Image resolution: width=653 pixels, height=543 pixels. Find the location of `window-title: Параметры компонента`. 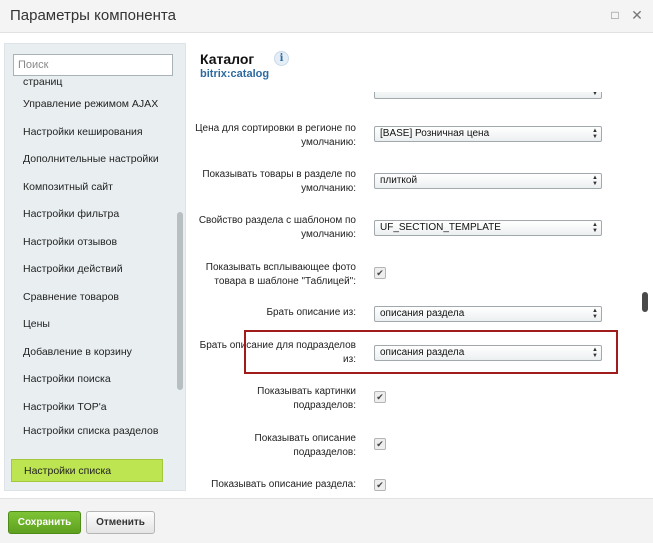

window-title: Параметры компонента is located at coordinates (93, 15).